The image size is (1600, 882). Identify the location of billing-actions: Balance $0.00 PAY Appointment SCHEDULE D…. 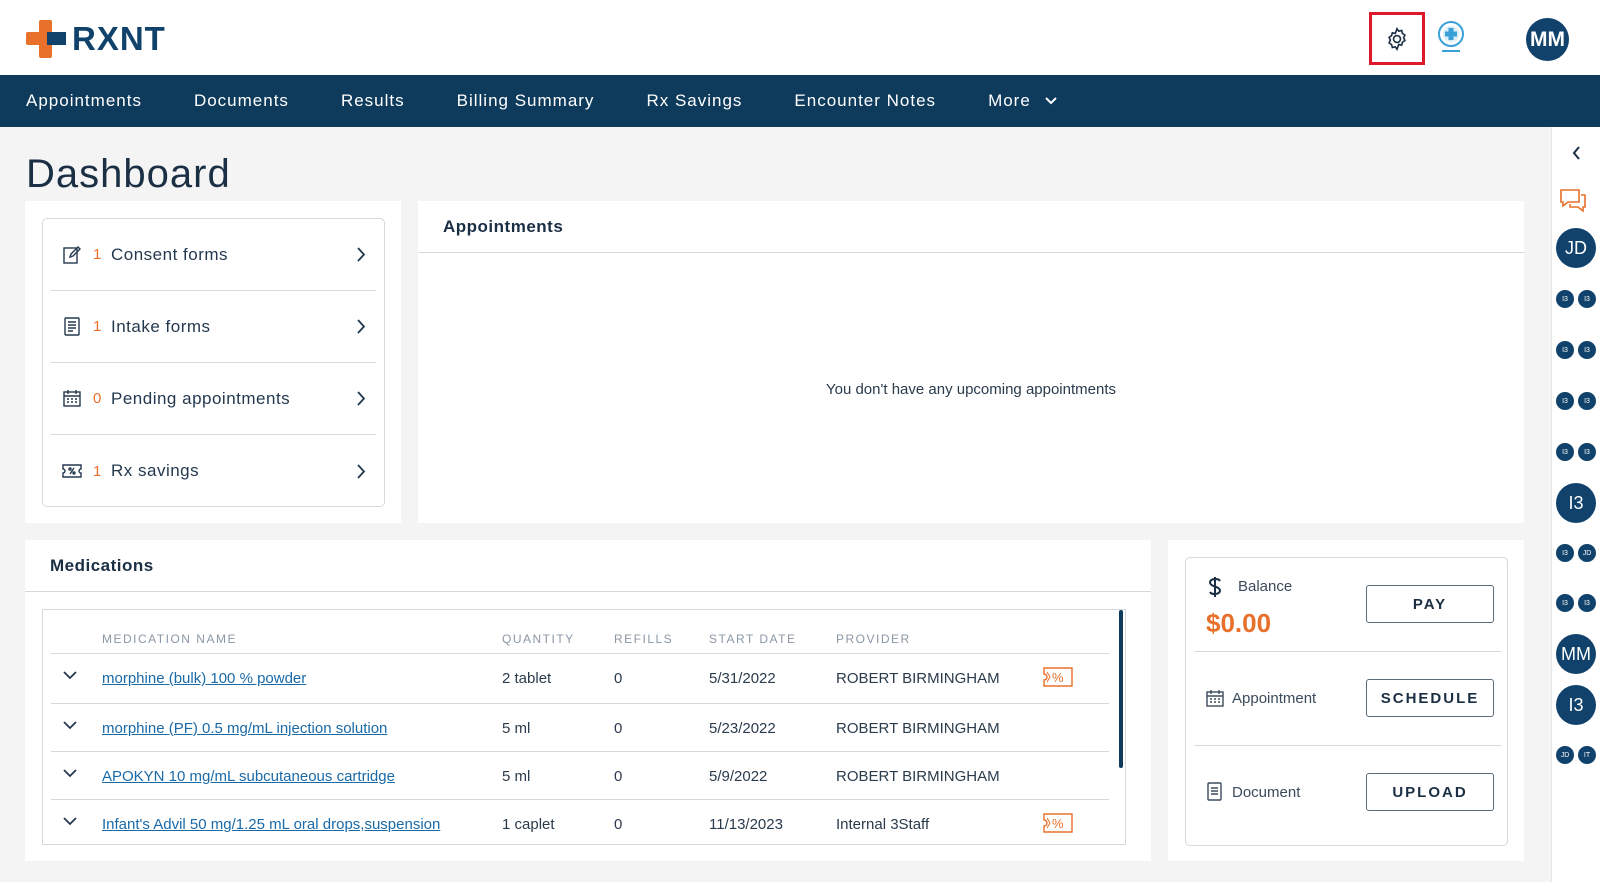
(1346, 701).